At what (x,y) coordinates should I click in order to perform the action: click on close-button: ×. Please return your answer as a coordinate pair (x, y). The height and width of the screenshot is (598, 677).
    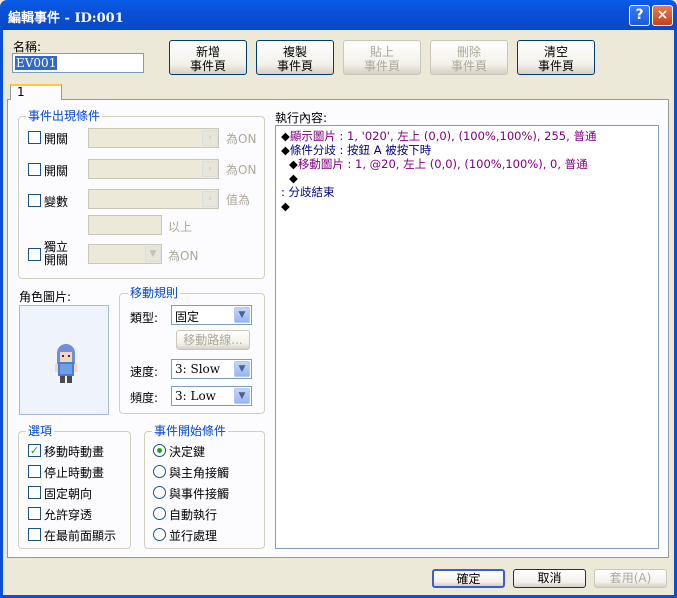
    Looking at the image, I should click on (662, 15).